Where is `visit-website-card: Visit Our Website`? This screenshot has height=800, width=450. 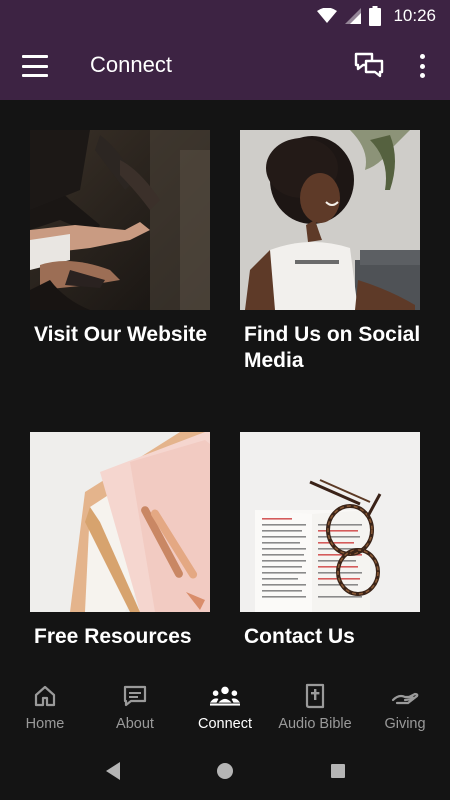
visit-website-card: Visit Our Website is located at coordinates (120, 239).